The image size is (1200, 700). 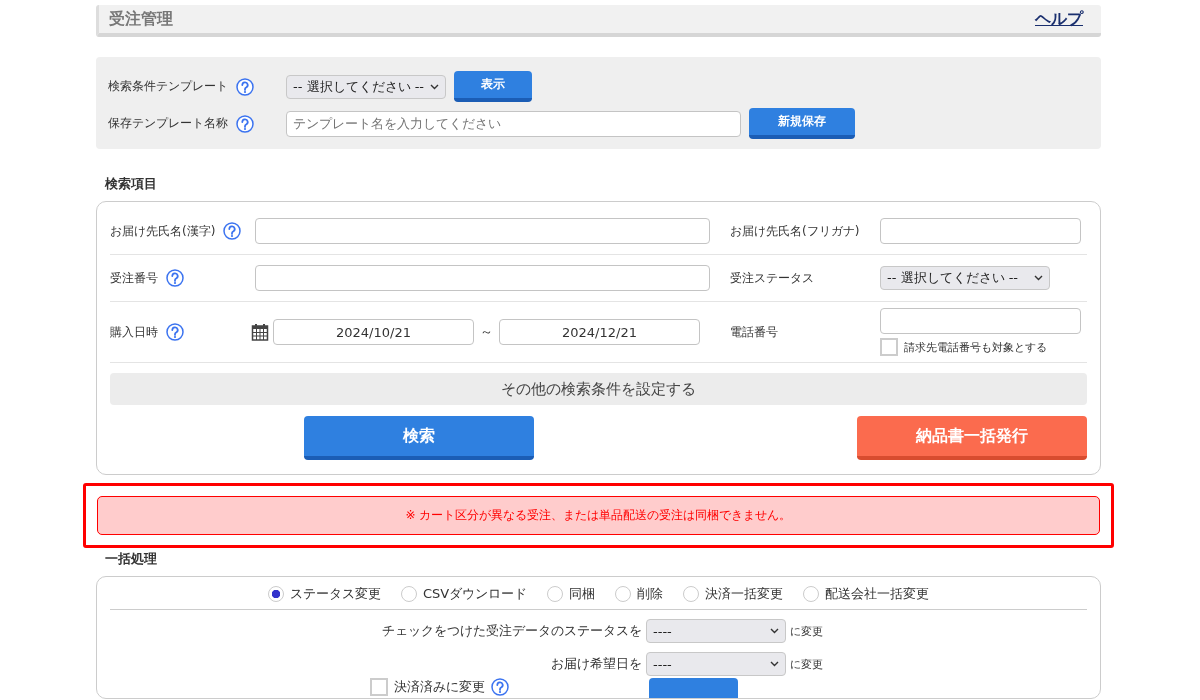 What do you see at coordinates (795, 231) in the screenshot?
I see `field-label: お届け先氏名(フリガナ)` at bounding box center [795, 231].